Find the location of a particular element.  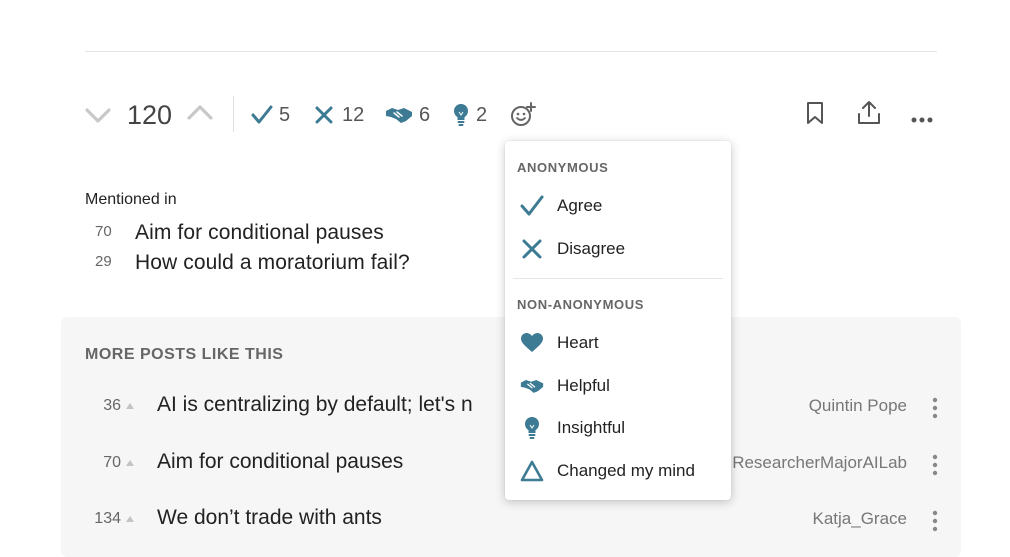

reaction-option-helpful: Helpful is located at coordinates (618, 385).